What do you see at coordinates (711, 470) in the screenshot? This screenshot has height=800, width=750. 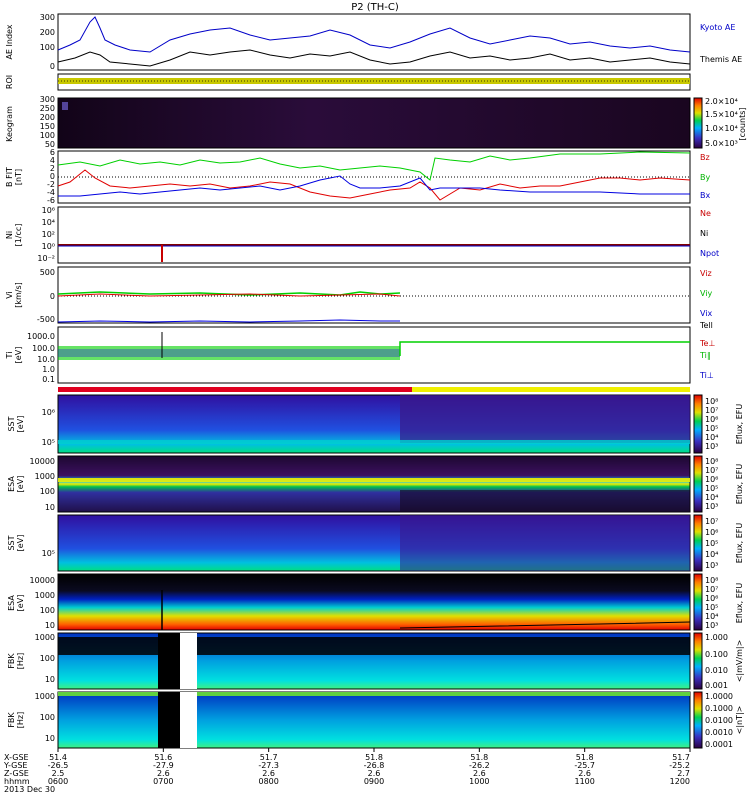 I see `esa-i-cbar-1: 10⁷` at bounding box center [711, 470].